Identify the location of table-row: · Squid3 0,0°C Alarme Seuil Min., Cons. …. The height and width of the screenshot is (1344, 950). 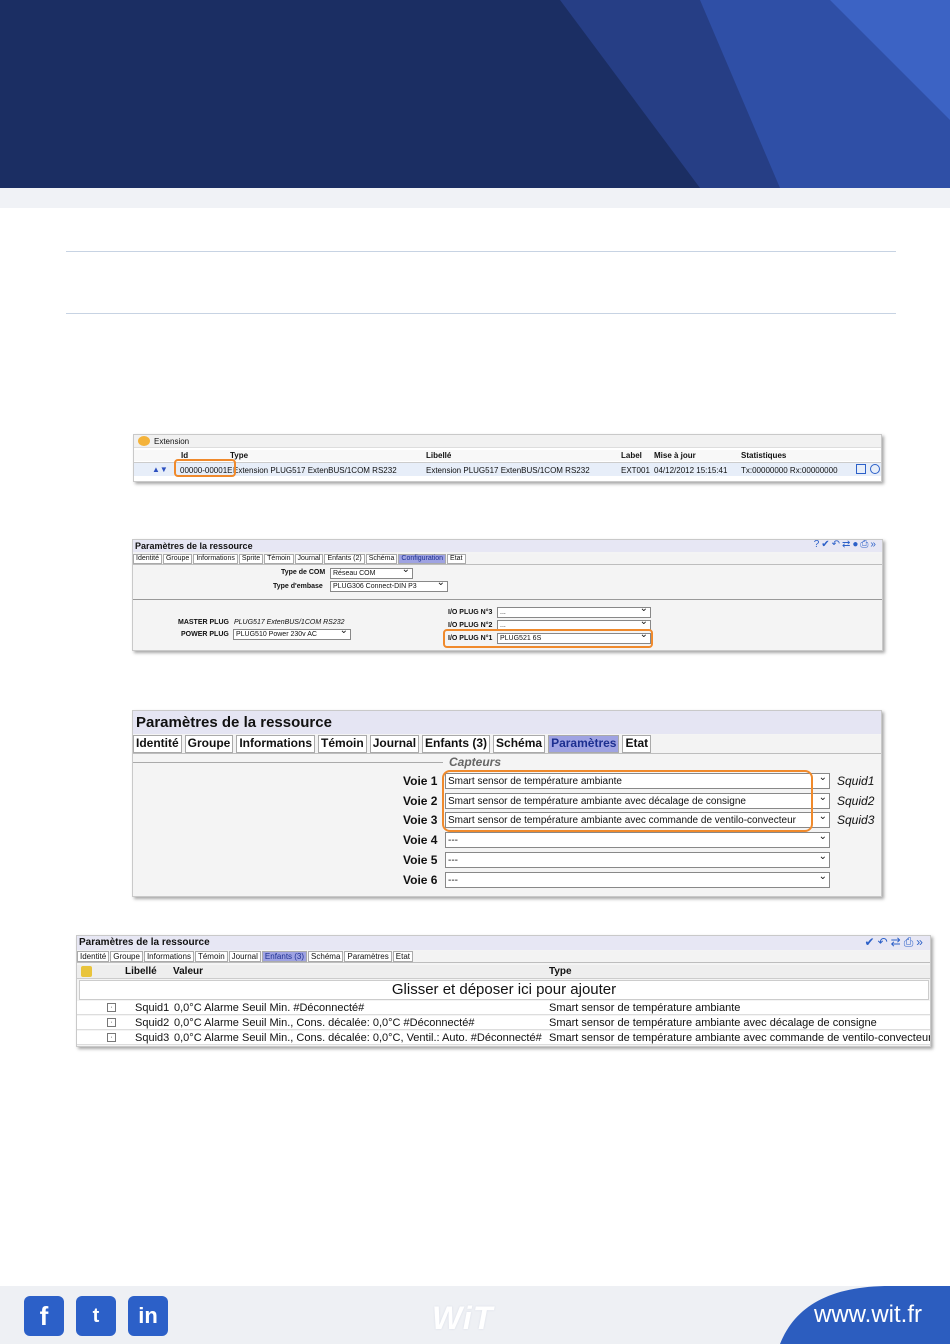
(503, 1038).